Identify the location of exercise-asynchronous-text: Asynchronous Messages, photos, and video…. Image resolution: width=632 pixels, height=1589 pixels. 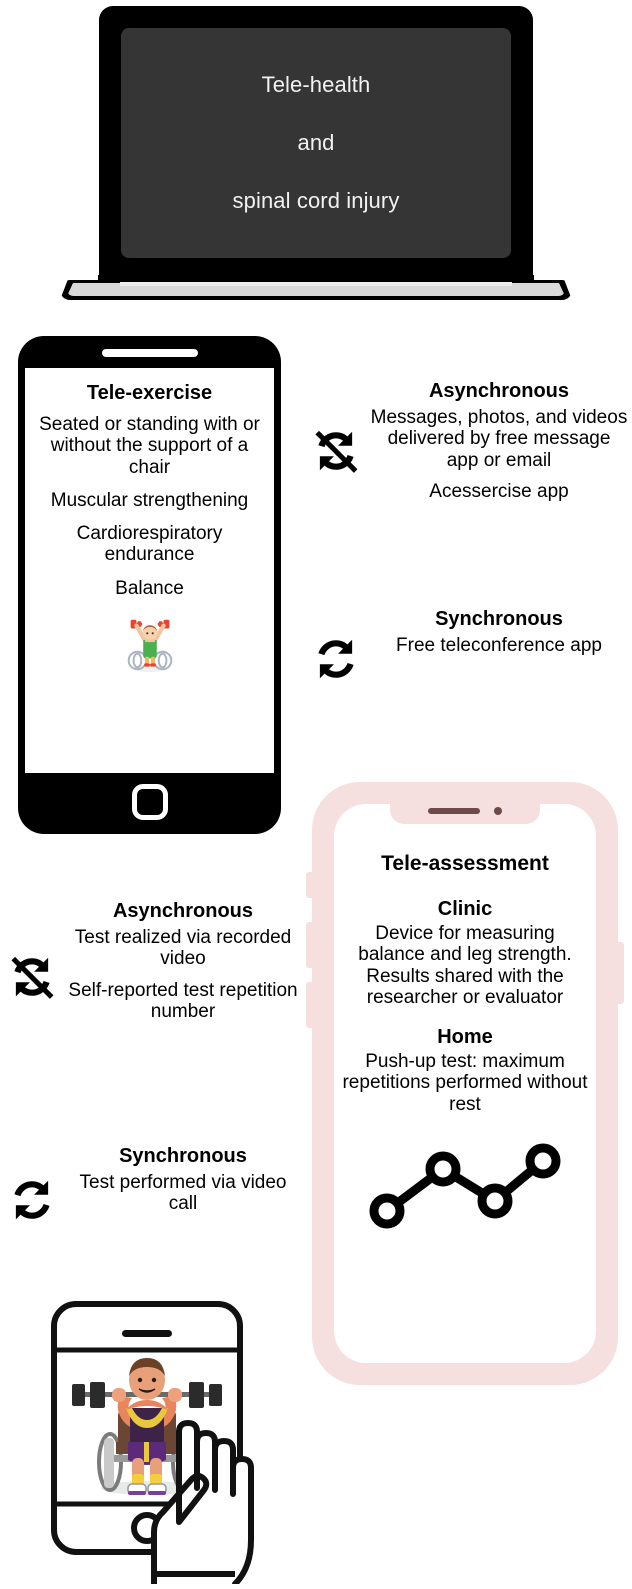
(499, 441).